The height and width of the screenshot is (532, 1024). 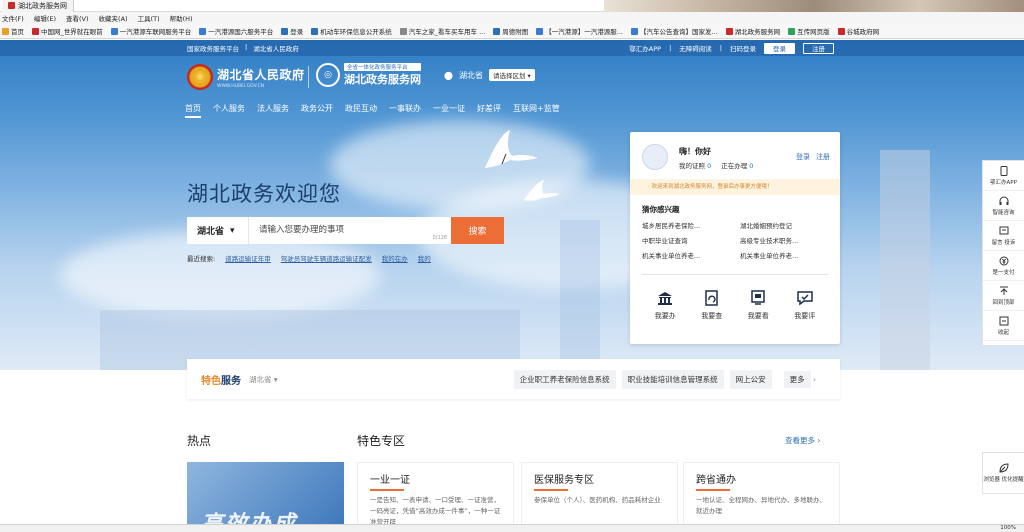 What do you see at coordinates (439, 238) in the screenshot?
I see `char-counter: 0/128` at bounding box center [439, 238].